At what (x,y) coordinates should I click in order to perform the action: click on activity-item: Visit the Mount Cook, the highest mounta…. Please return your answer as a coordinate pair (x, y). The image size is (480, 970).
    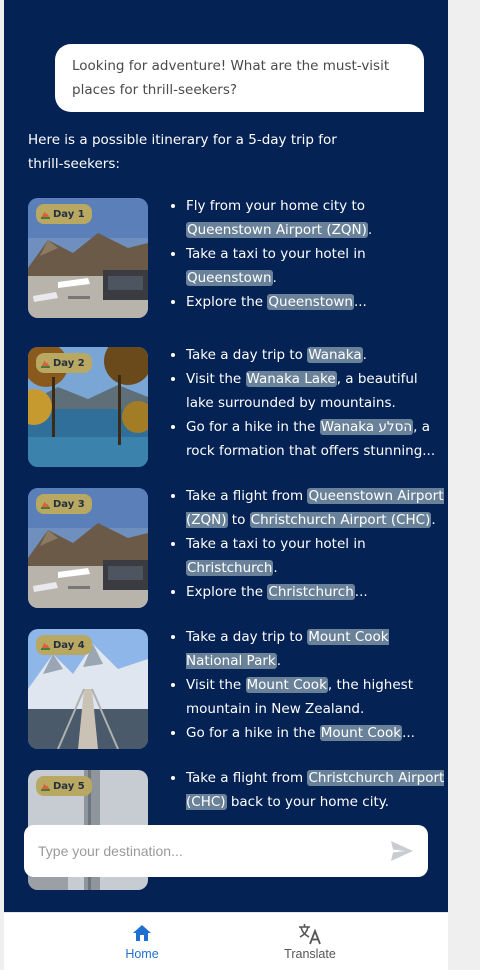
    Looking at the image, I should click on (317, 697).